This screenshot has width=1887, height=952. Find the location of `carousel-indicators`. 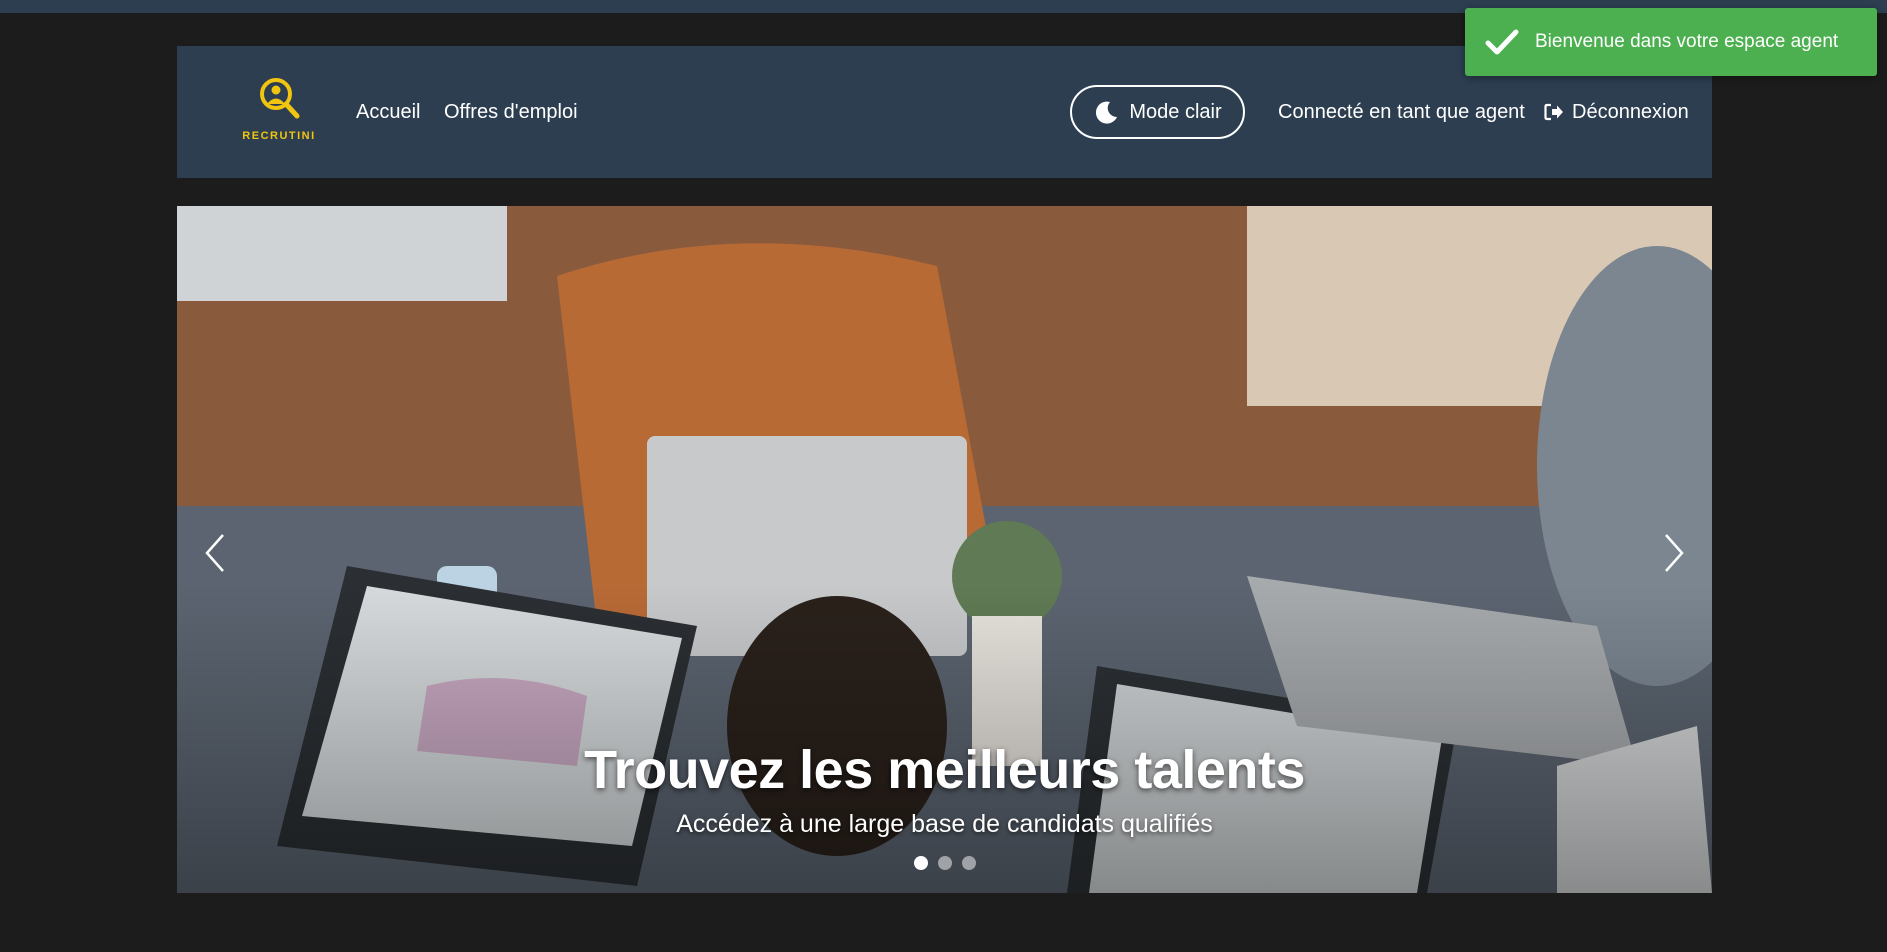

carousel-indicators is located at coordinates (944, 863).